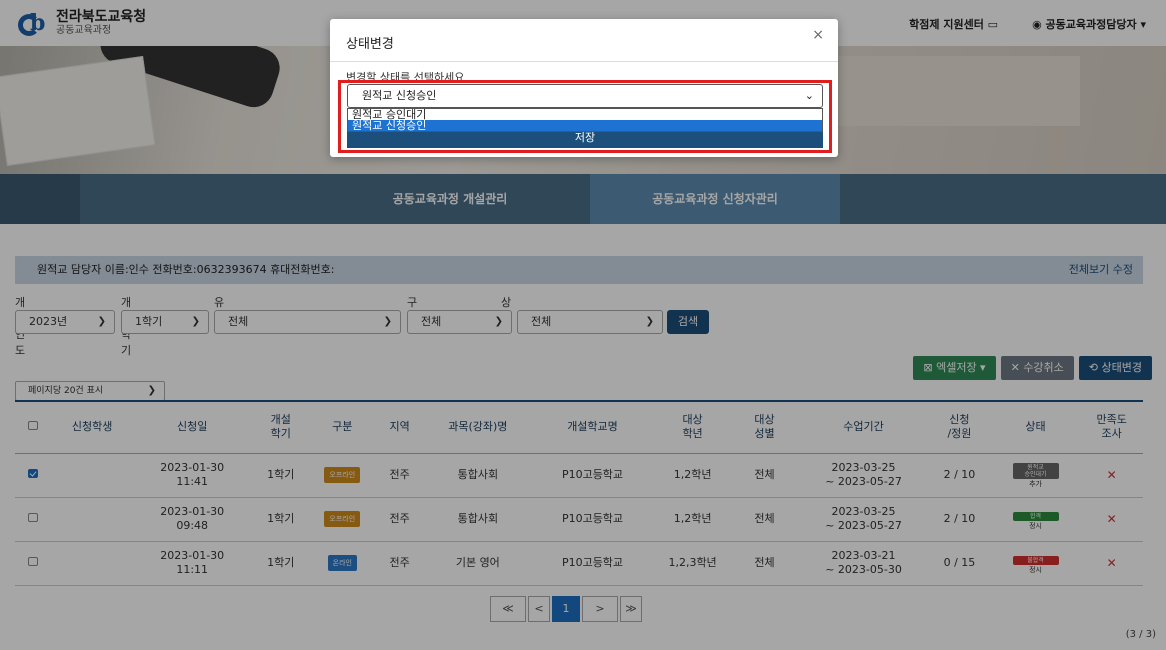  Describe the element at coordinates (370, 44) in the screenshot. I see `modal-title: 상태변경` at that location.